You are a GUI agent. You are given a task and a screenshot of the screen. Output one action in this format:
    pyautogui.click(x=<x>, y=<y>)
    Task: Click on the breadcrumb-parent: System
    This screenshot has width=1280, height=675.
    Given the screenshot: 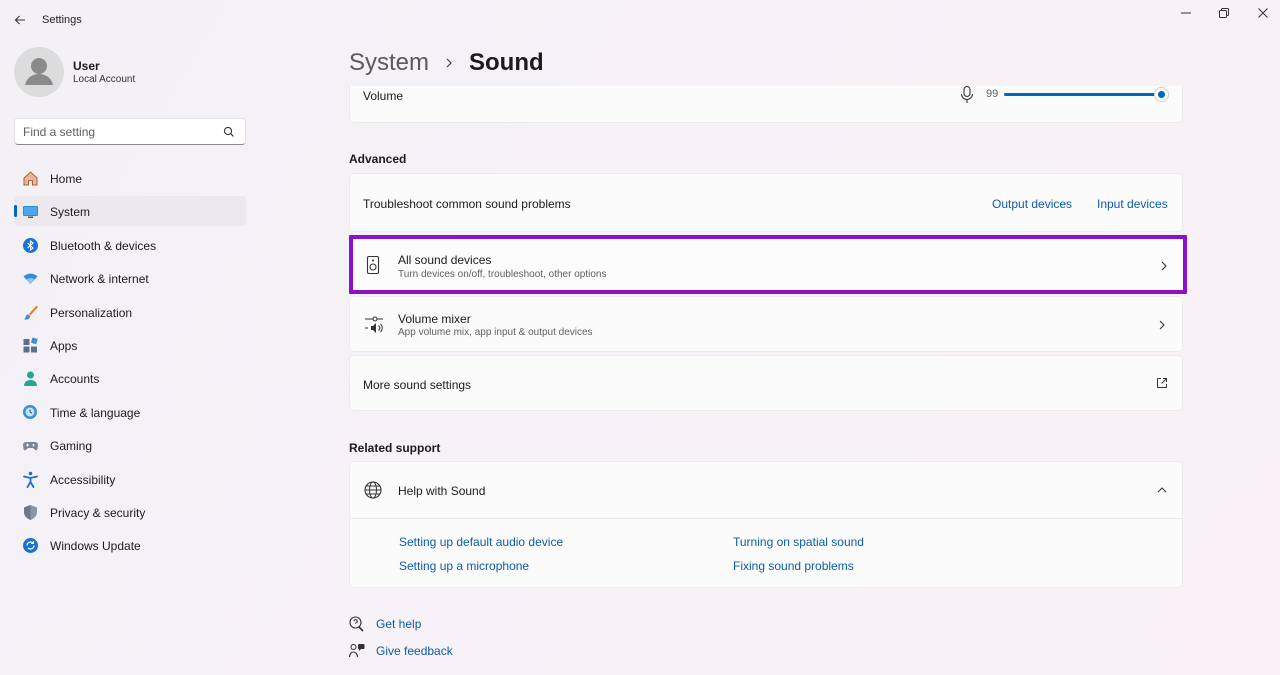 What is the action you would take?
    pyautogui.click(x=389, y=63)
    